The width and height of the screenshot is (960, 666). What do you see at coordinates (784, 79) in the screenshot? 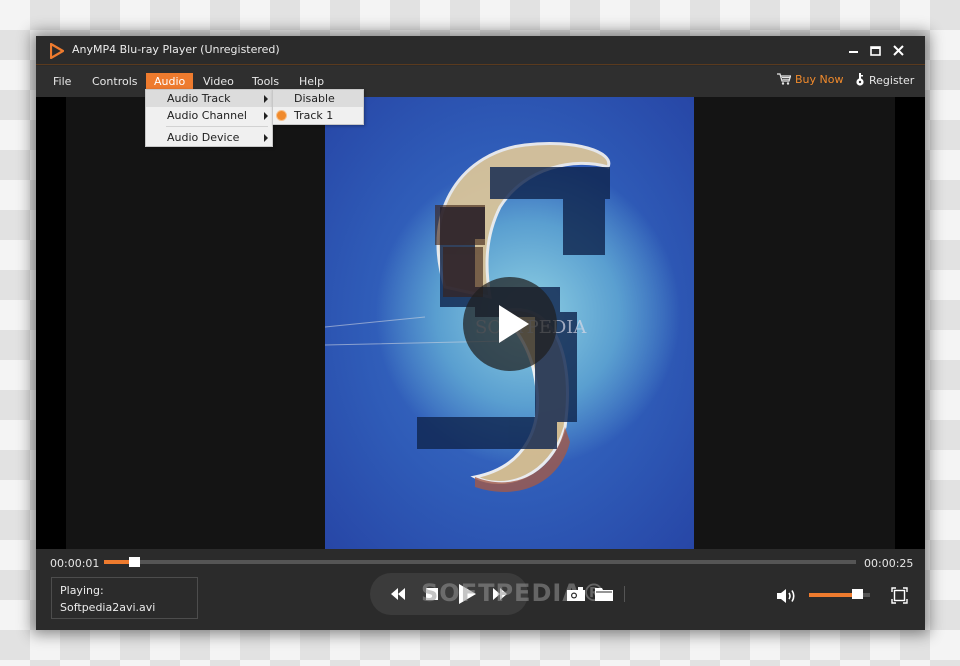
I see `cart-icon` at bounding box center [784, 79].